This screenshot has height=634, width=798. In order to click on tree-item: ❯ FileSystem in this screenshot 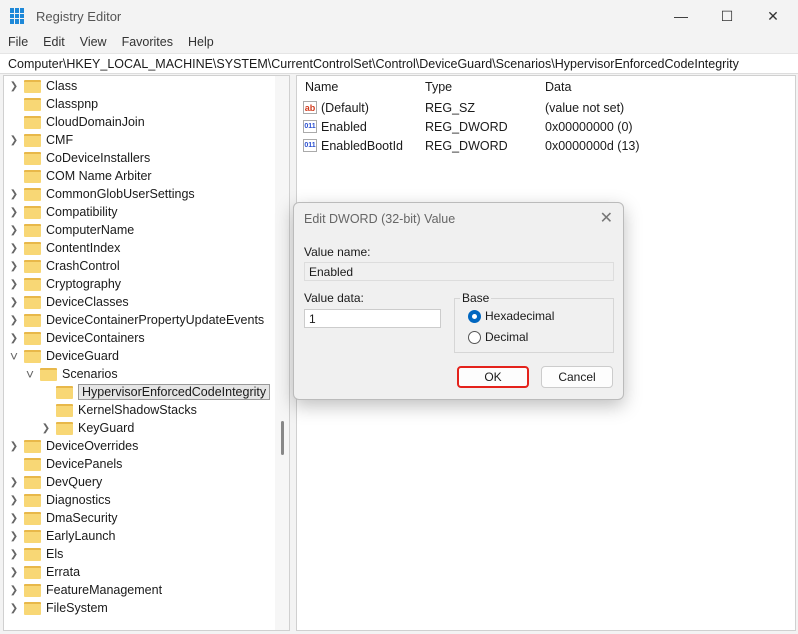, I will do `click(58, 608)`.